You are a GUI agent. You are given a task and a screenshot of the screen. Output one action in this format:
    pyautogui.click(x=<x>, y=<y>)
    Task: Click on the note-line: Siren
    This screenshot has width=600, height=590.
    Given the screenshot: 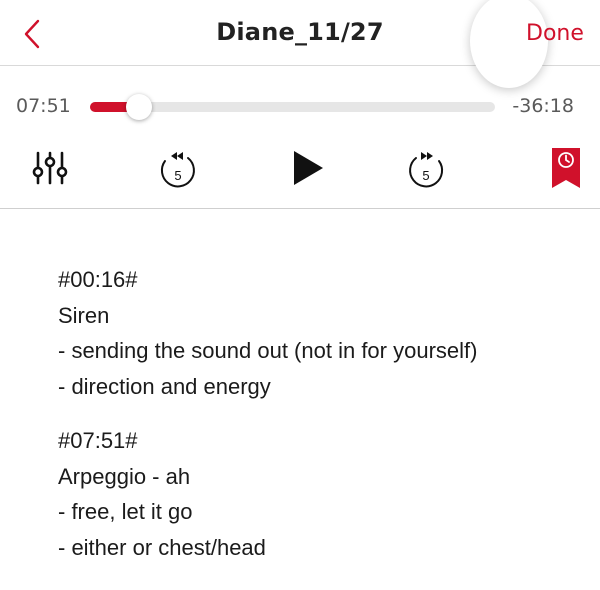 What is the action you would take?
    pyautogui.click(x=84, y=315)
    